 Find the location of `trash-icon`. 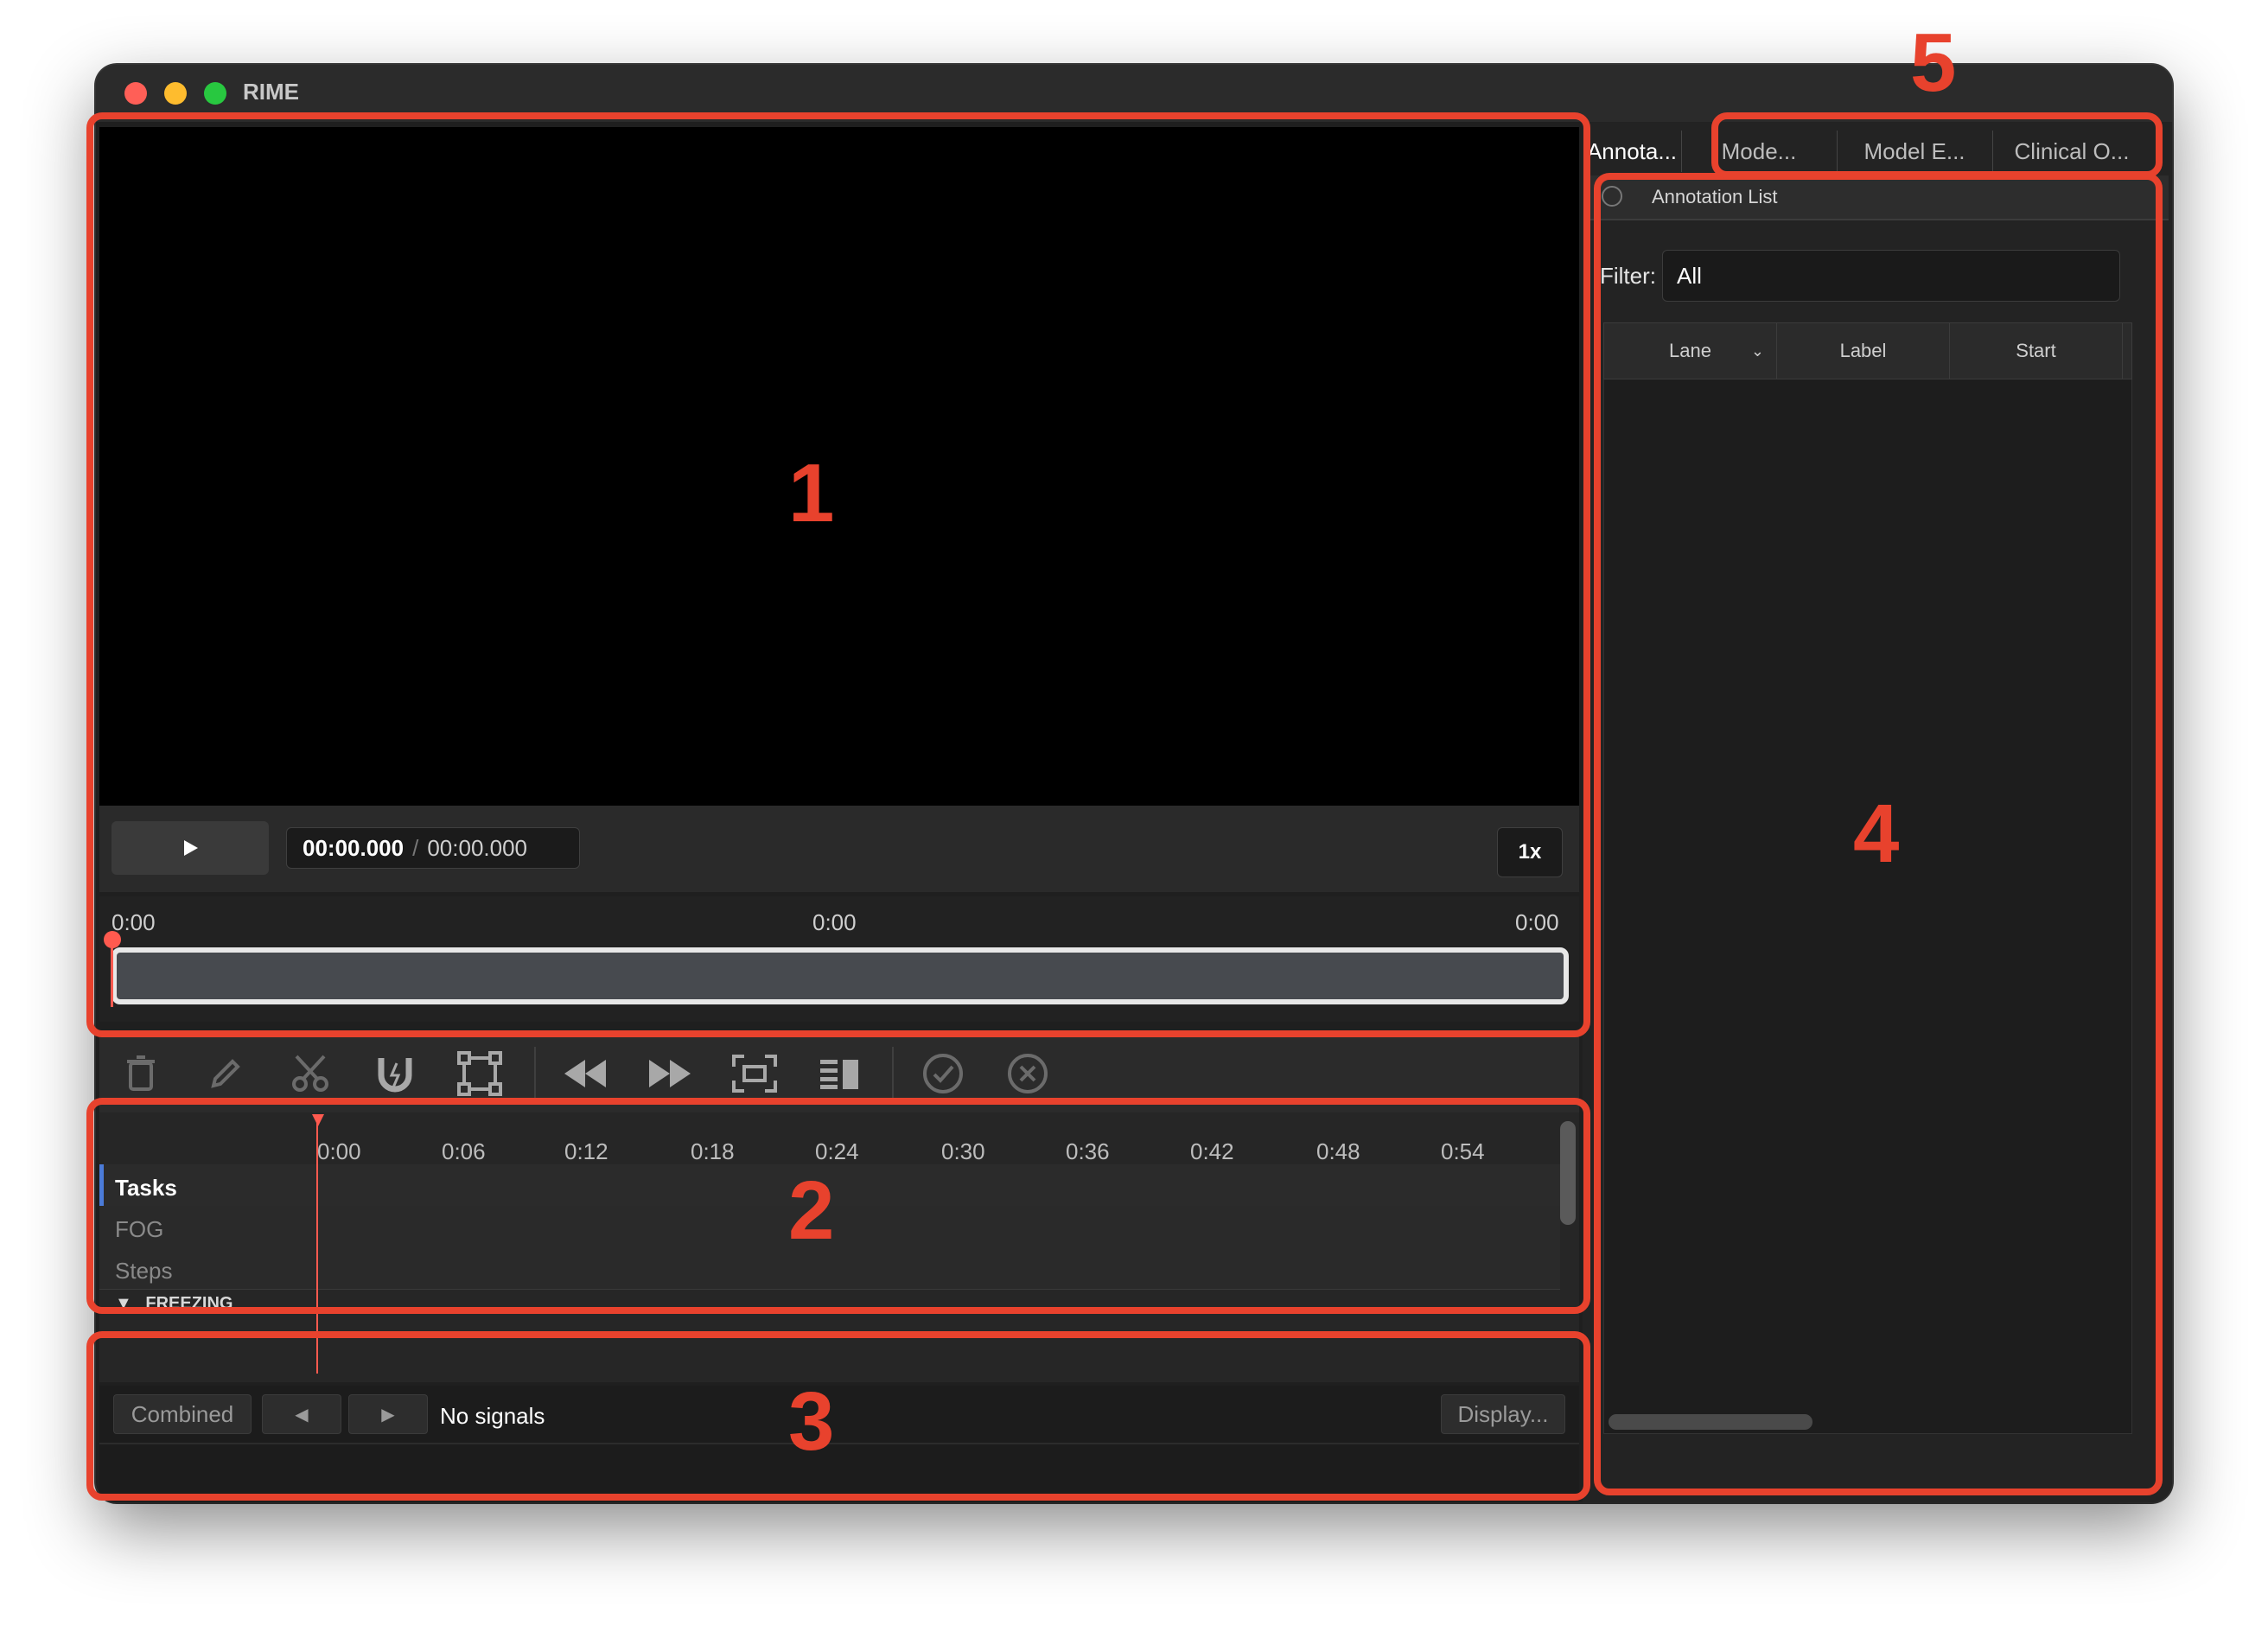

trash-icon is located at coordinates (141, 1074).